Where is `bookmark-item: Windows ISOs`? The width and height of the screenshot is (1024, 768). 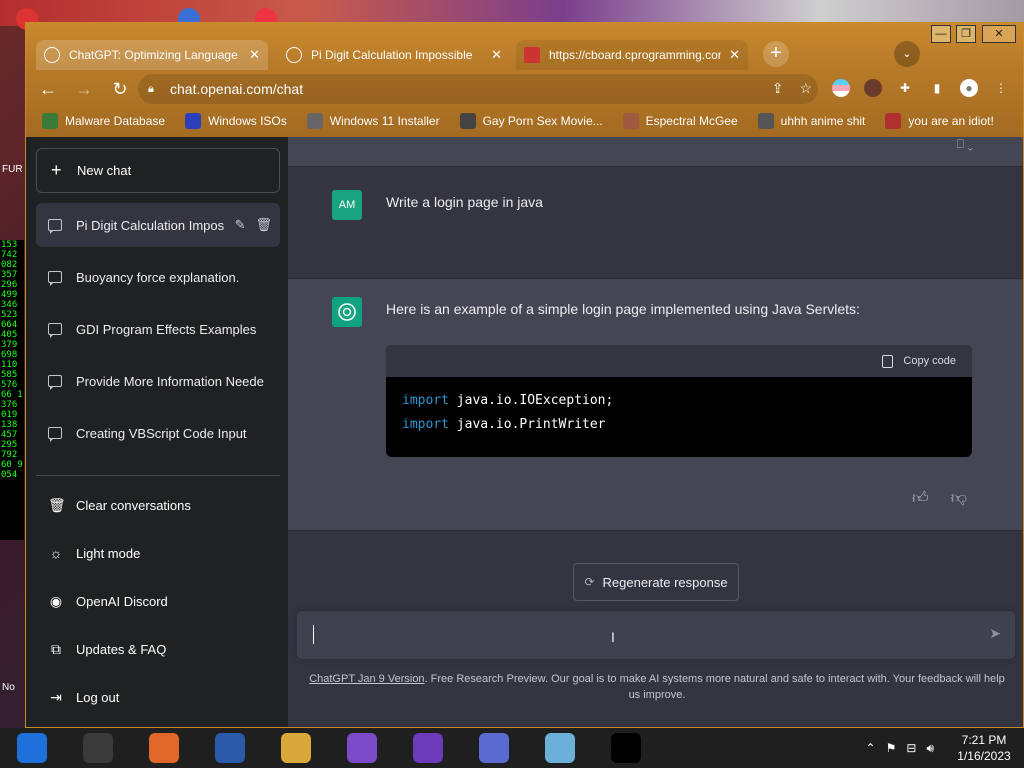
bookmark-item: Windows ISOs is located at coordinates (236, 121).